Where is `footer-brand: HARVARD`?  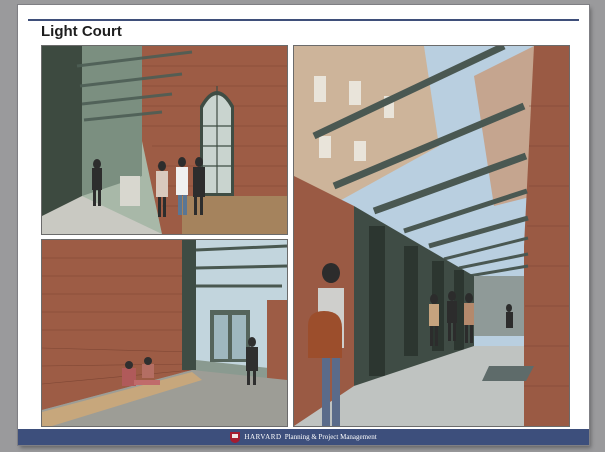
footer-brand: HARVARD is located at coordinates (263, 437).